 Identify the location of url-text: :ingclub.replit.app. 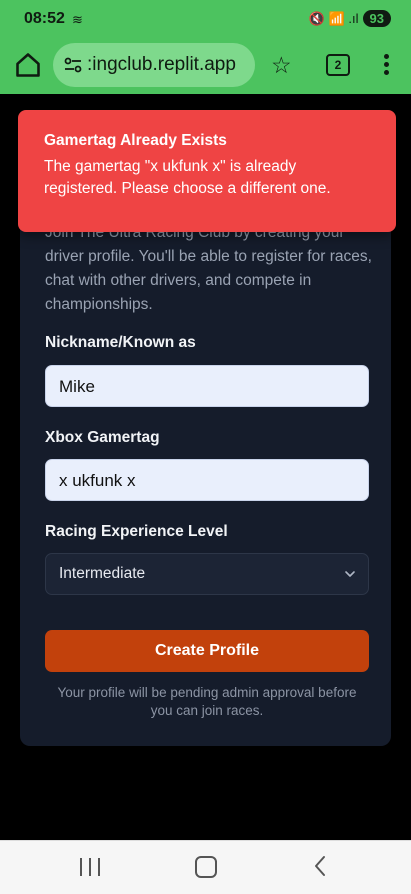
(161, 65).